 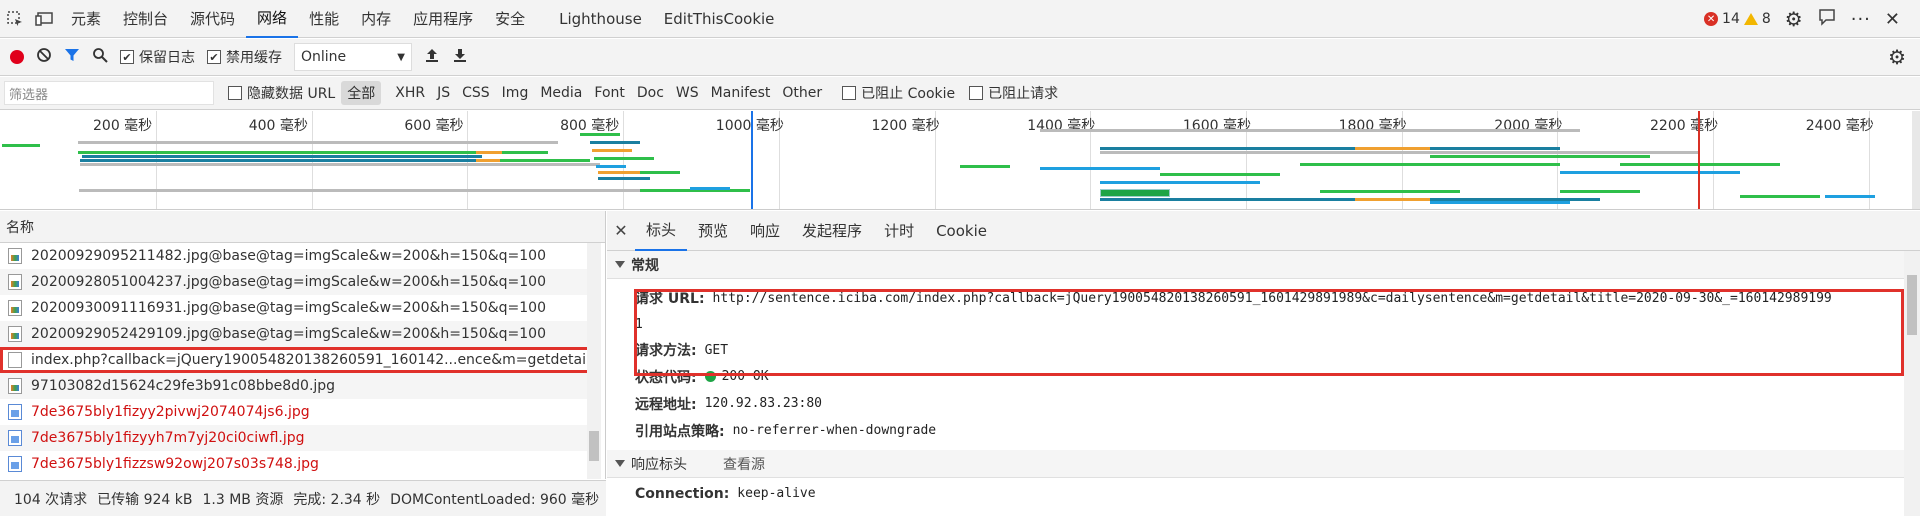 I want to click on close-devtools-icon: ✕, so click(x=1892, y=19).